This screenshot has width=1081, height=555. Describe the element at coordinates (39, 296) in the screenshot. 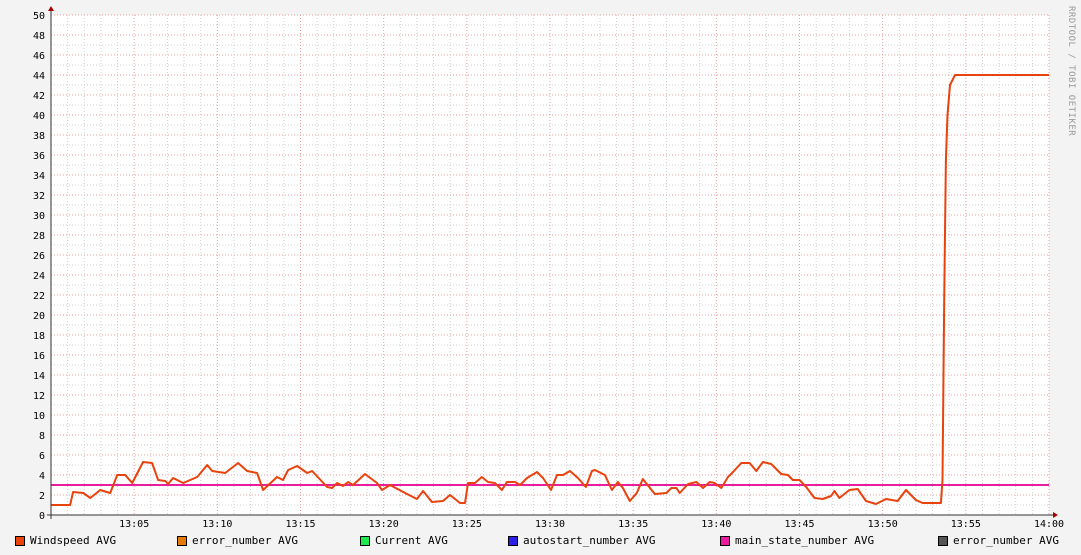

I see `y-tick-label: 22` at that location.